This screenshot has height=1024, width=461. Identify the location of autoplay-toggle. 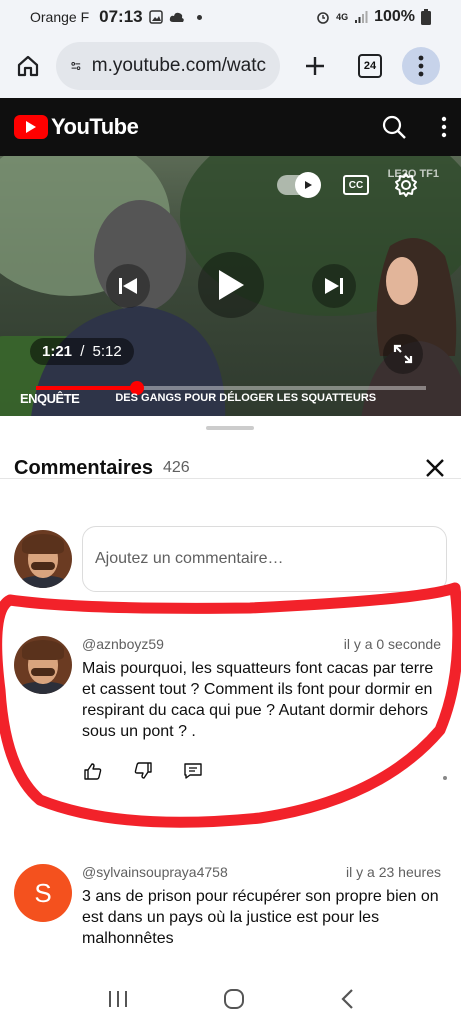
(299, 185).